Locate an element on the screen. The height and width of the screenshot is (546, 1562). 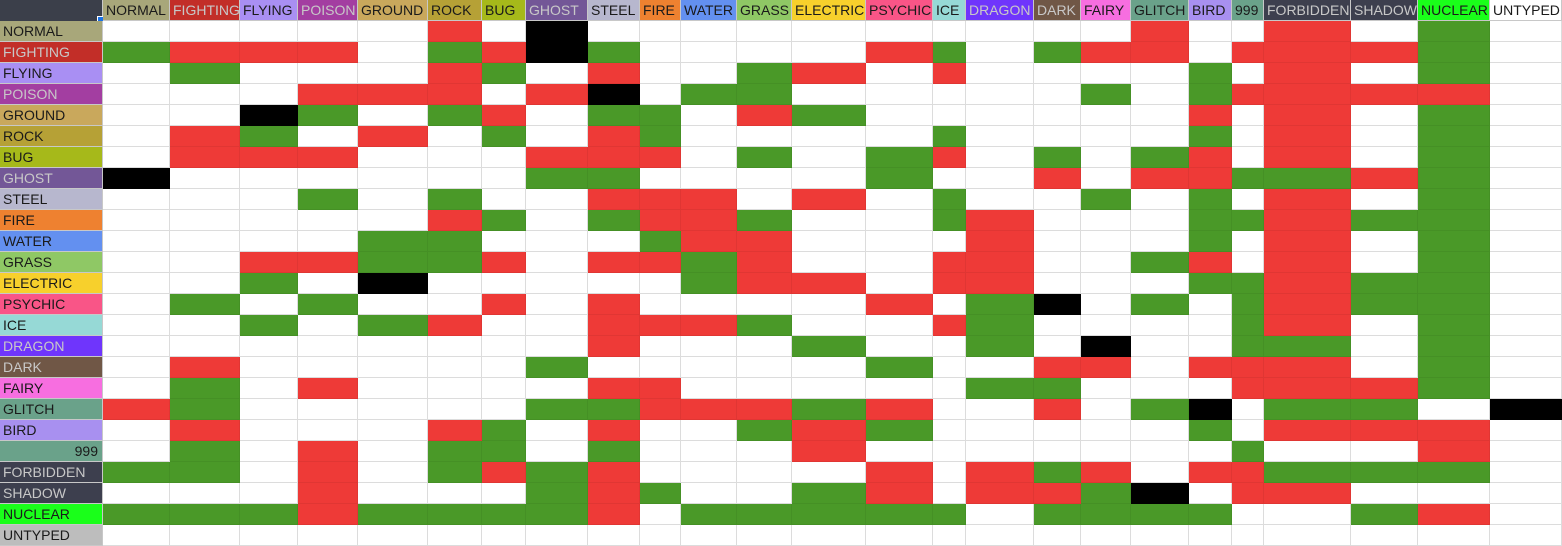
column-header-forbidden: FORBIDDEN is located at coordinates (1307, 10).